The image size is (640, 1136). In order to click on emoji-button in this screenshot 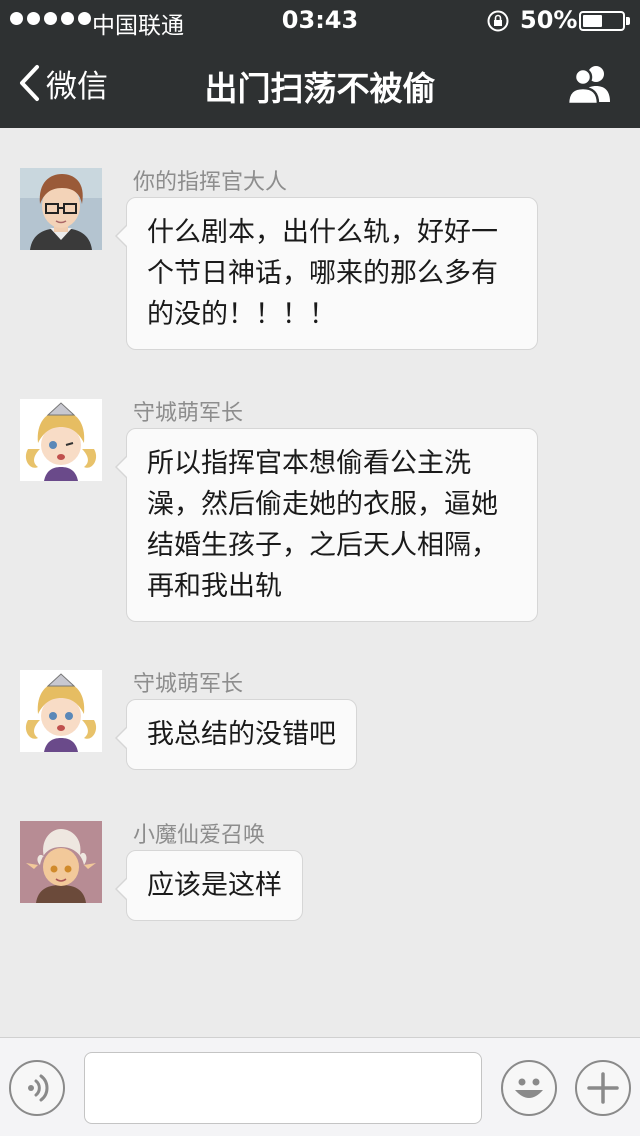, I will do `click(529, 1088)`.